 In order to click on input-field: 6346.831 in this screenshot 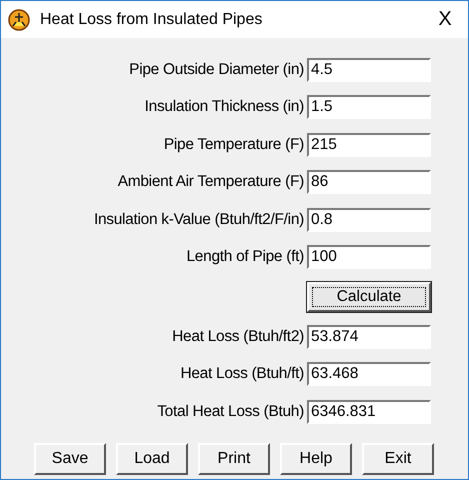, I will do `click(369, 412)`.